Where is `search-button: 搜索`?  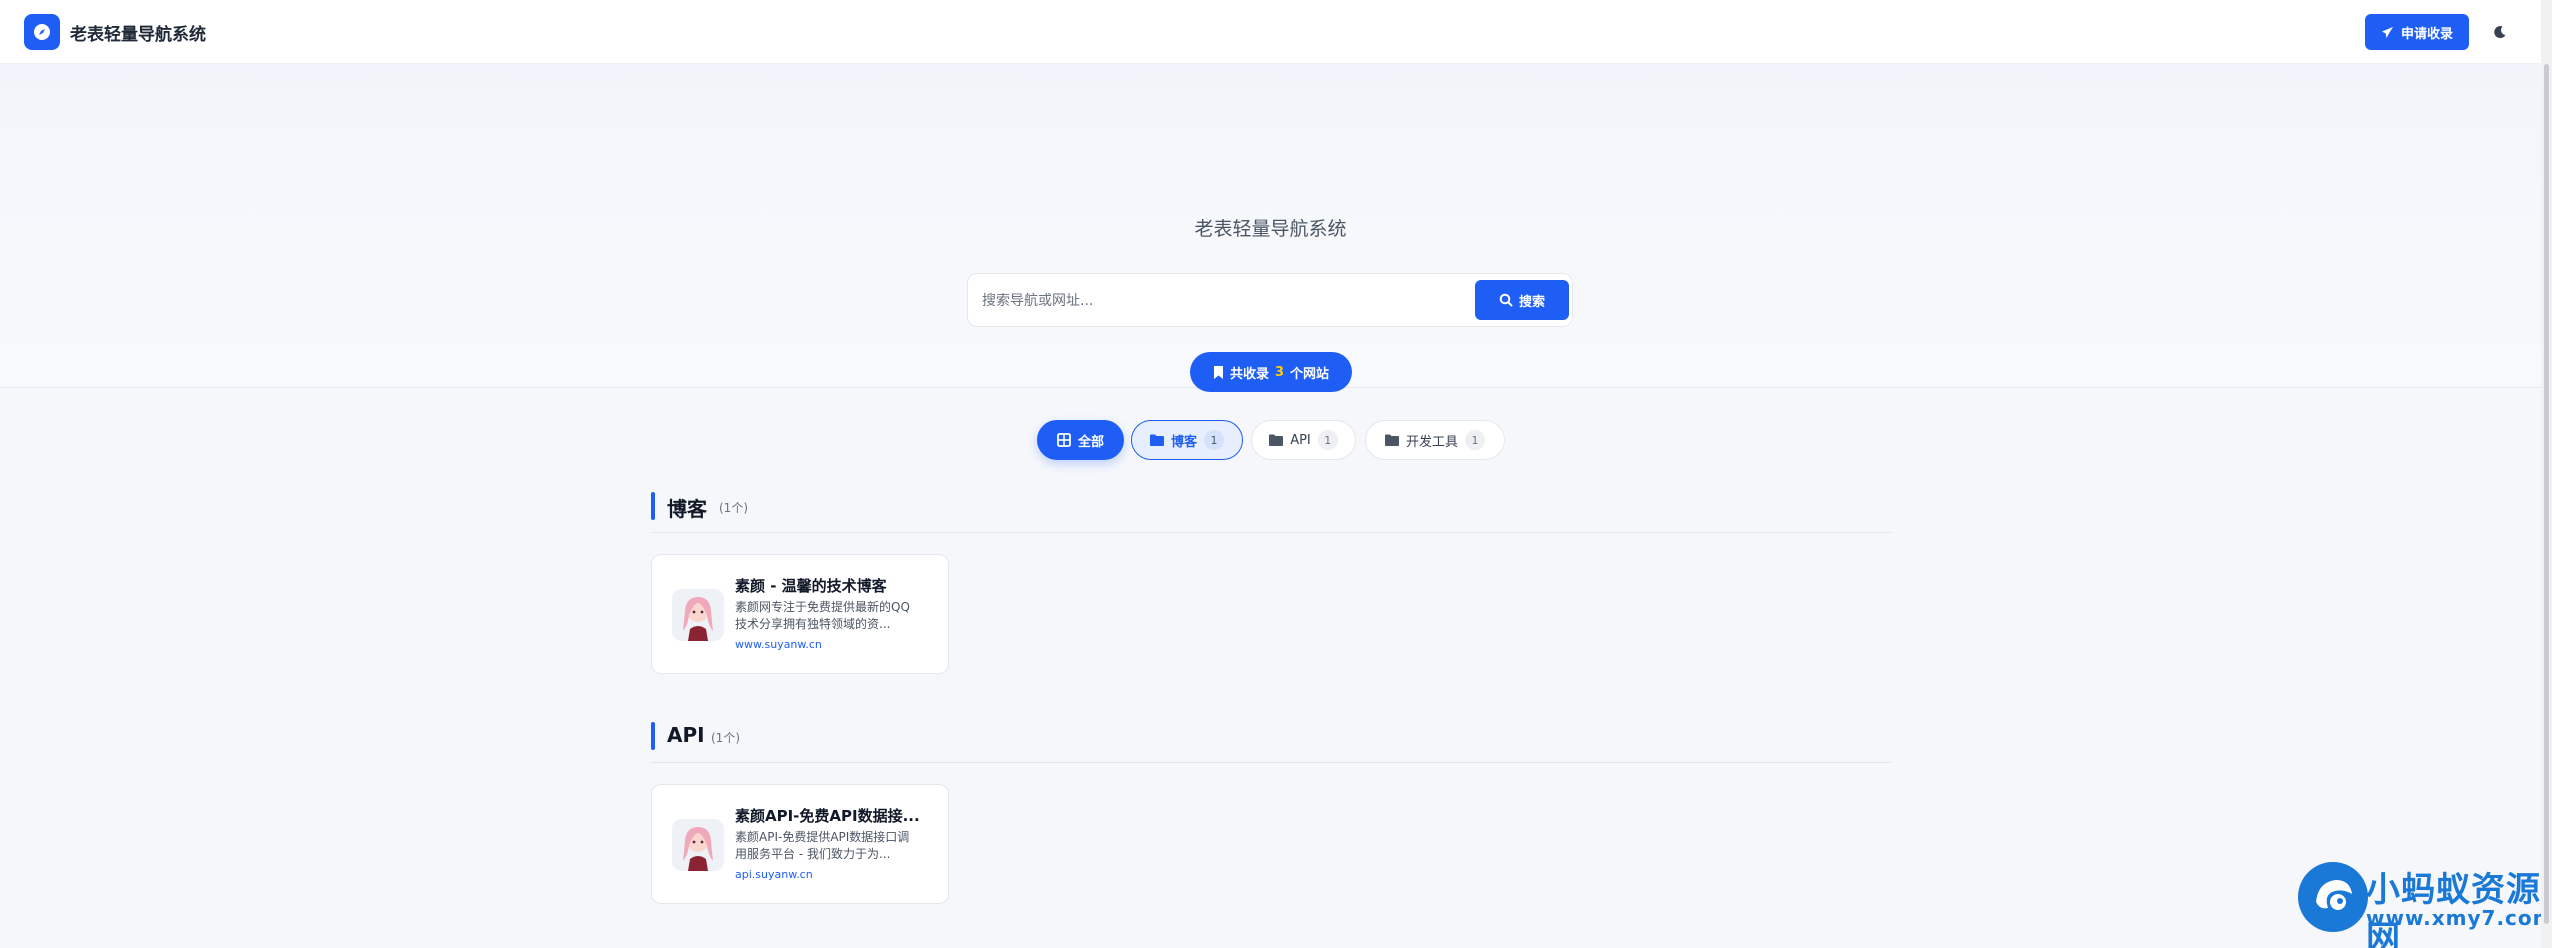 search-button: 搜索 is located at coordinates (1522, 300).